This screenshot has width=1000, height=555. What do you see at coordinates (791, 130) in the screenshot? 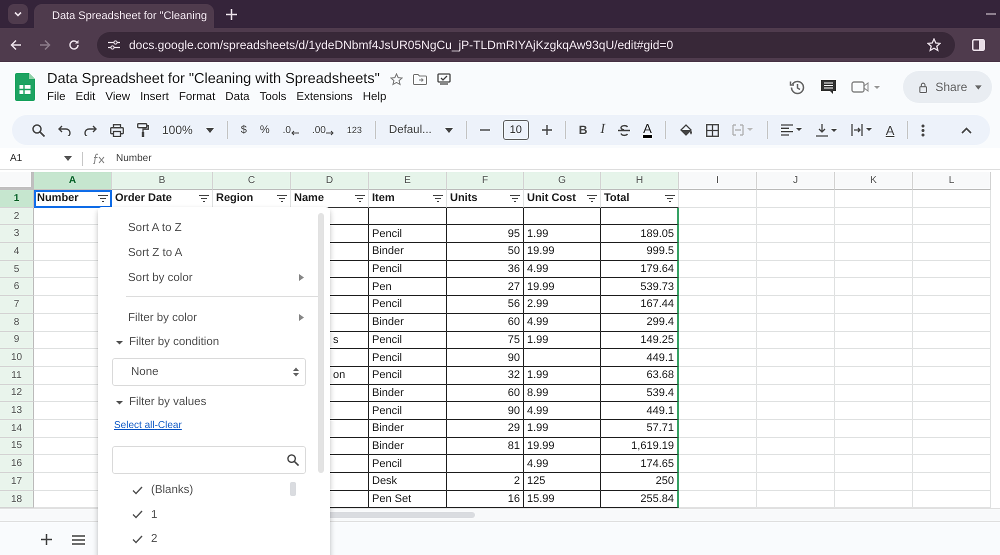
I see `align-icon` at bounding box center [791, 130].